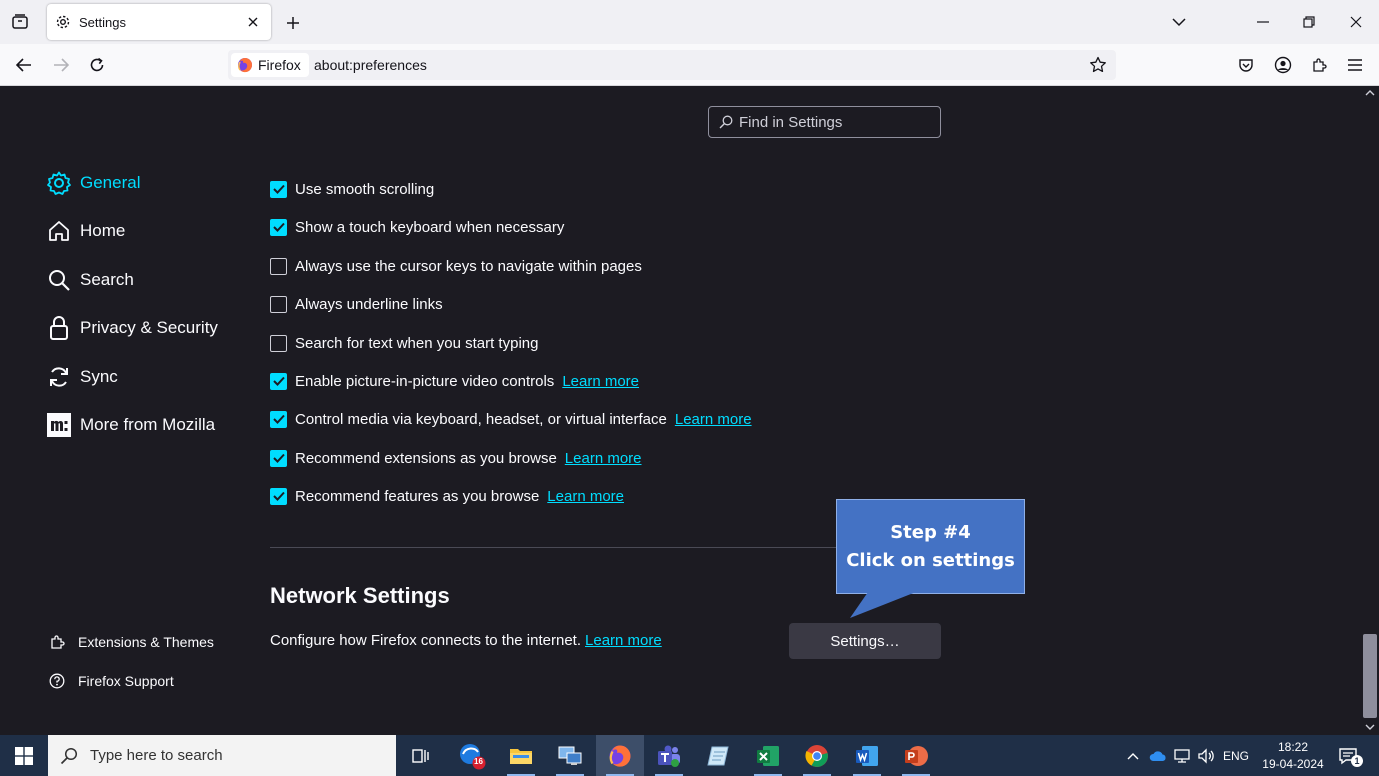 The width and height of the screenshot is (1379, 776). I want to click on sidebar-item-more-from-mozilla: More from Mozilla, so click(130, 425).